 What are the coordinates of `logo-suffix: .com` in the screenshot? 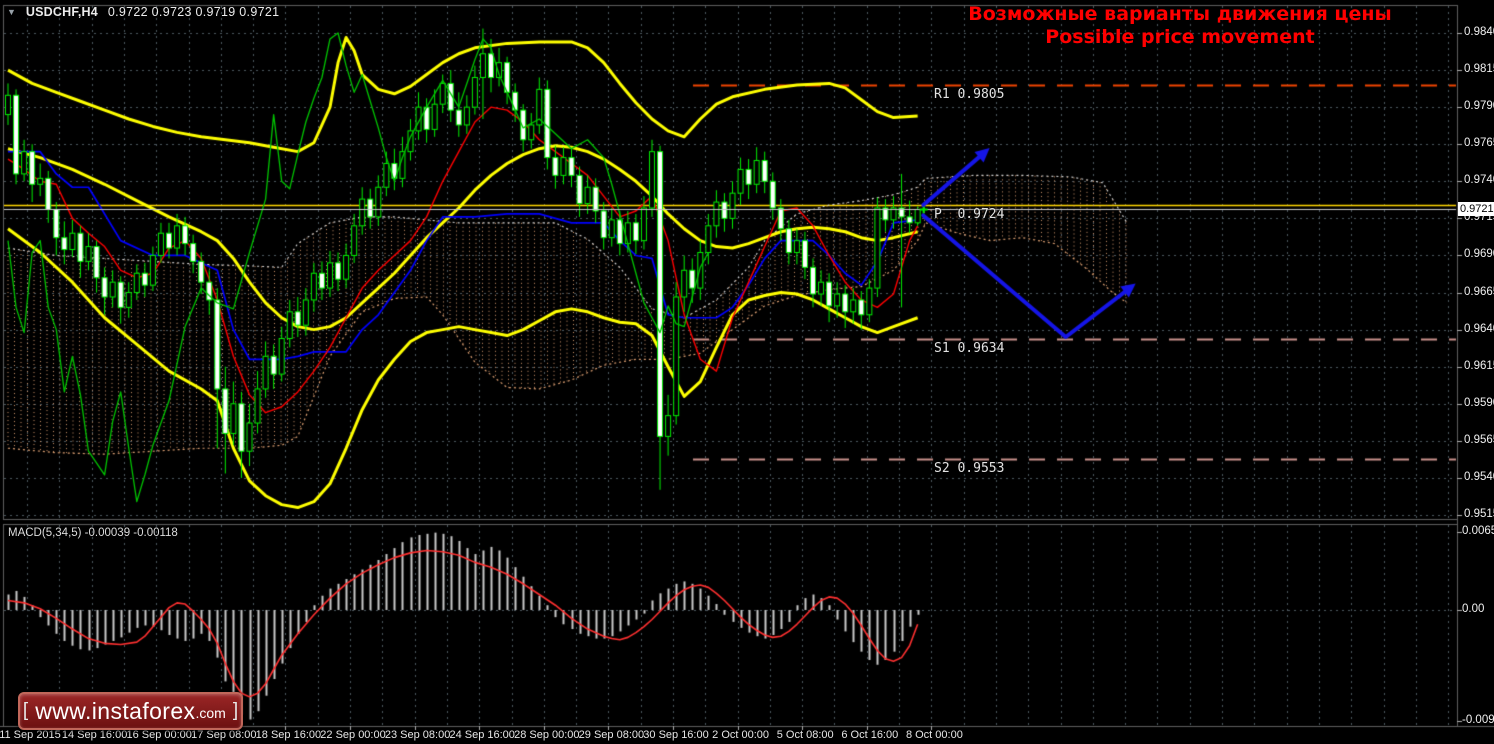 It's located at (210, 713).